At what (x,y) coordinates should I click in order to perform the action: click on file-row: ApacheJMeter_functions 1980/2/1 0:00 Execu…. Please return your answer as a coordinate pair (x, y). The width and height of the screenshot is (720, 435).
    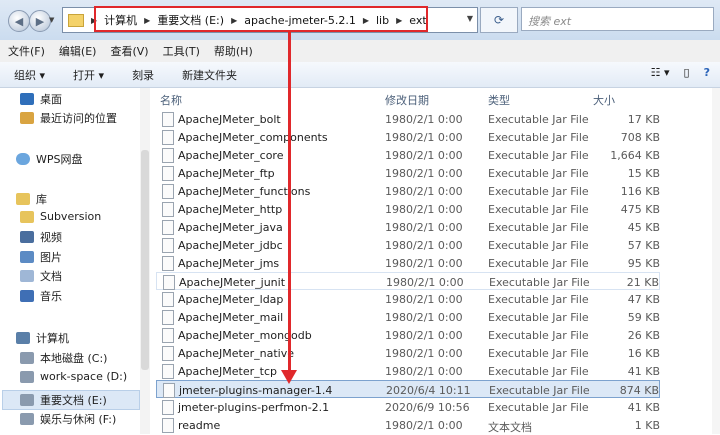
    Looking at the image, I should click on (408, 191).